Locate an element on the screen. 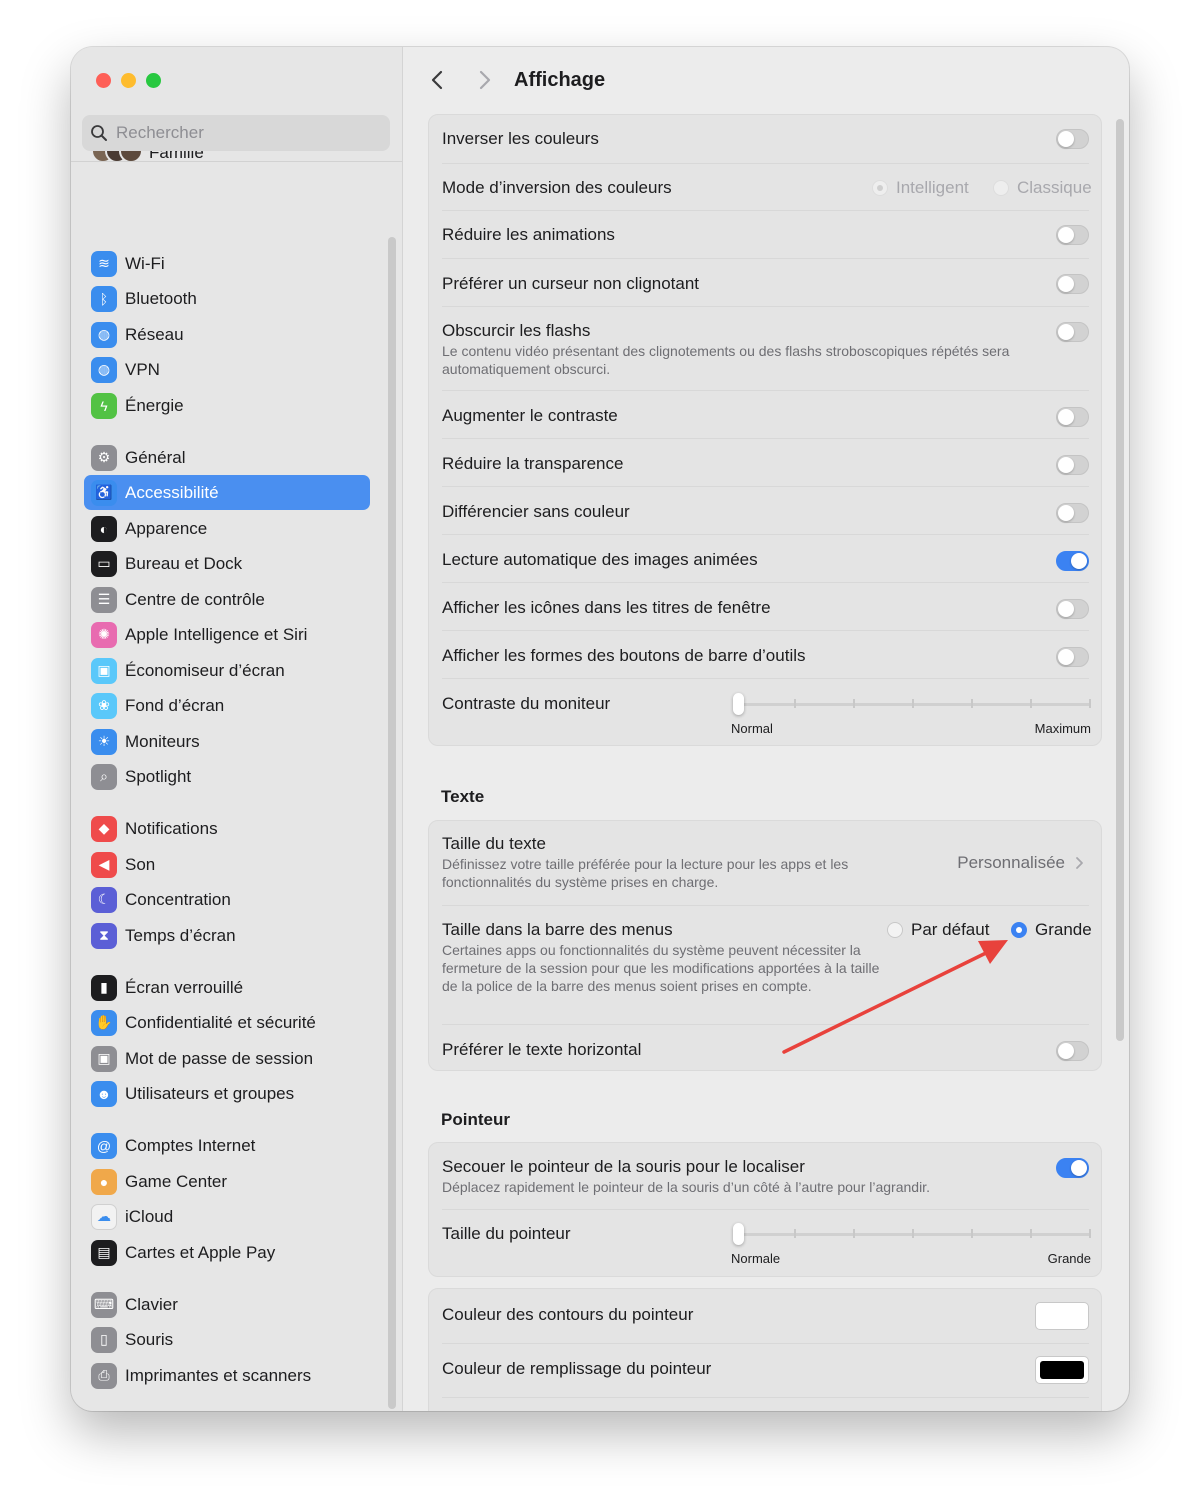 Image resolution: width=1200 pixels, height=1505 pixels. mouse-icon: ▯ is located at coordinates (104, 1339).